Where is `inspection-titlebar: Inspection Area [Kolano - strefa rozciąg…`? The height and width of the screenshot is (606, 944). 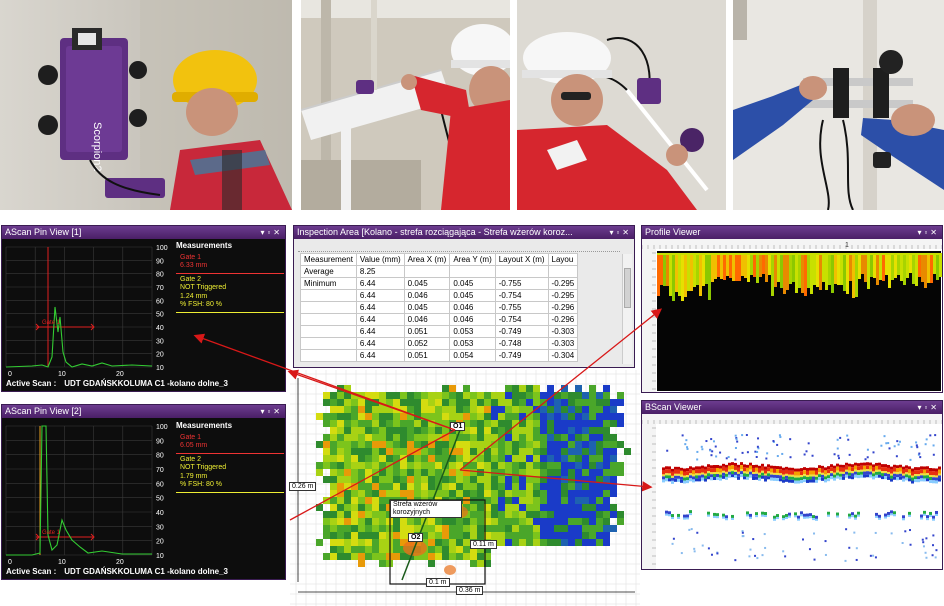 inspection-titlebar: Inspection Area [Kolano - strefa rozciąg… is located at coordinates (464, 232).